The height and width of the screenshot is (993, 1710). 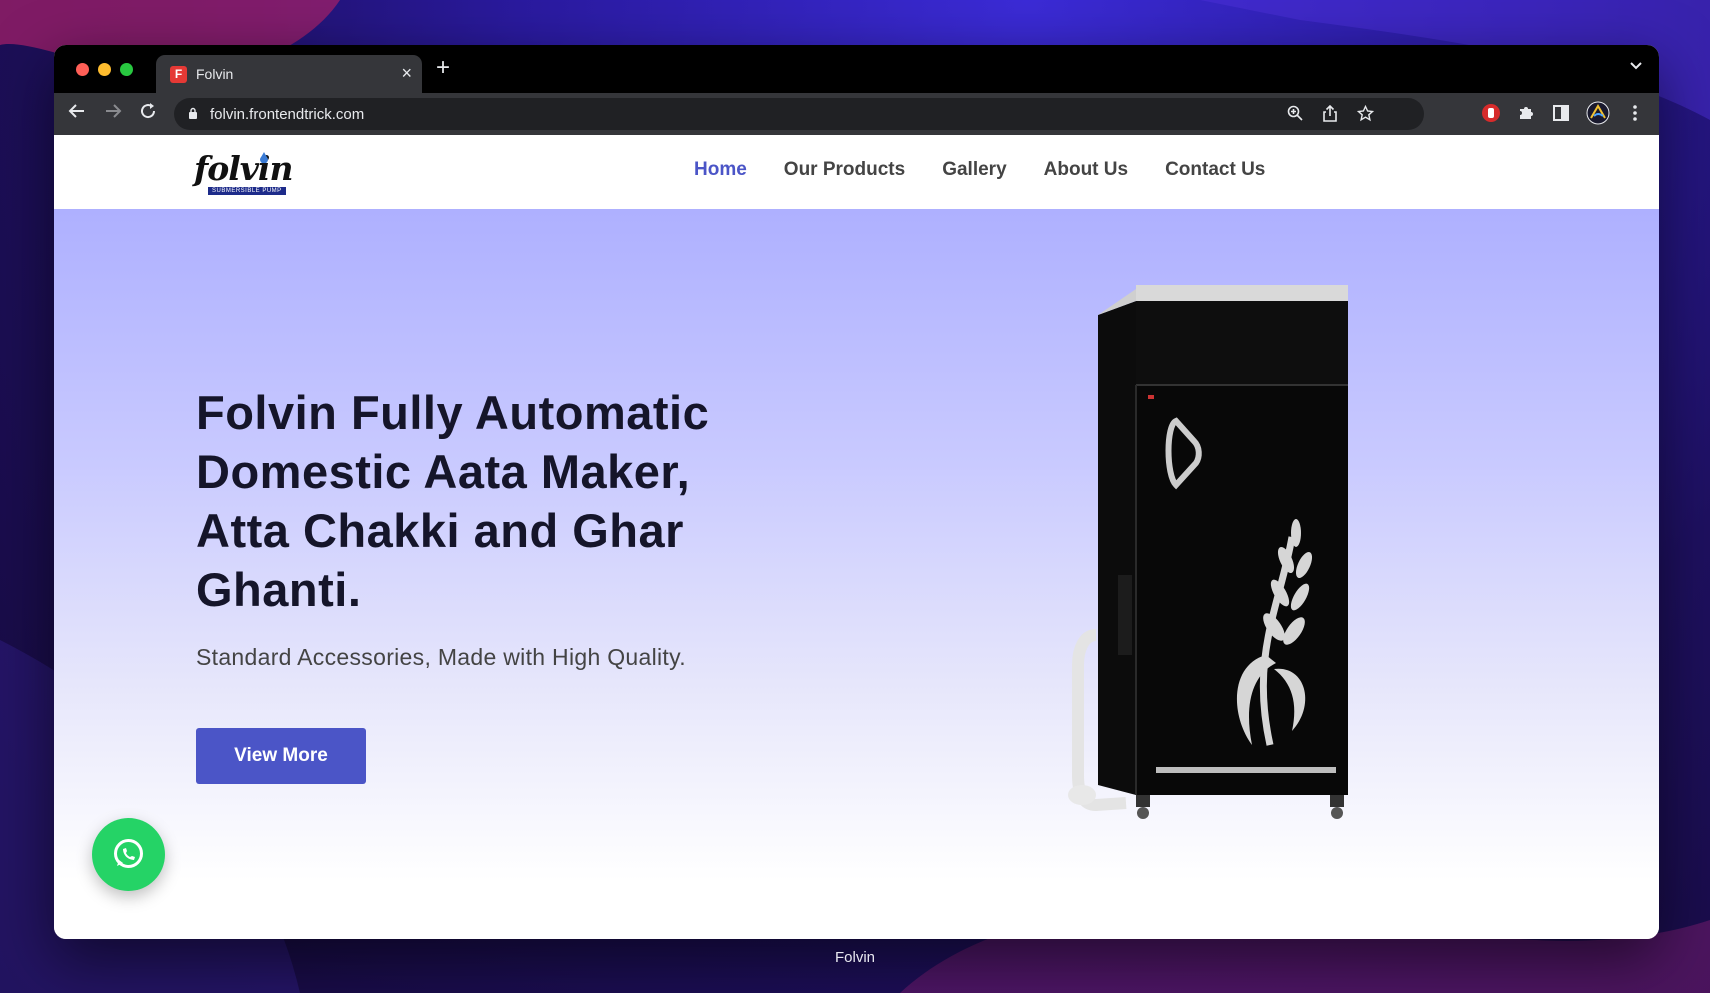 What do you see at coordinates (264, 157) in the screenshot?
I see `water-drop-icon` at bounding box center [264, 157].